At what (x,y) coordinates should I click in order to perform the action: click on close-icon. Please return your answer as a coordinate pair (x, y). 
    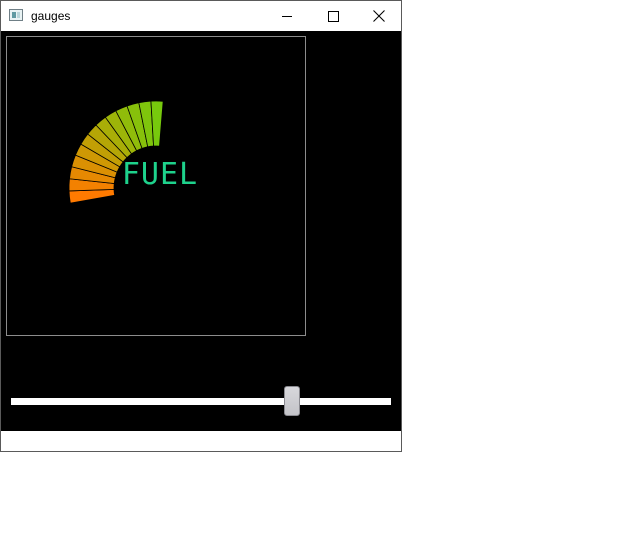
    Looking at the image, I should click on (379, 16).